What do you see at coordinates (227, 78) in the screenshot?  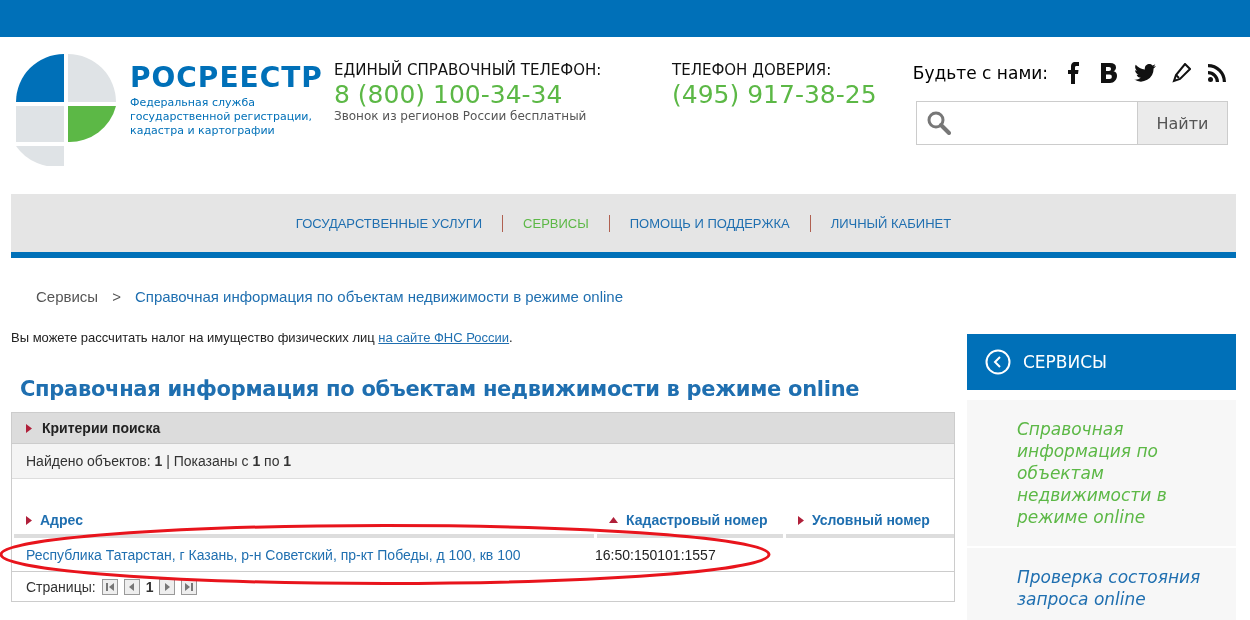 I see `logo-name: РОСРЕЕСТР` at bounding box center [227, 78].